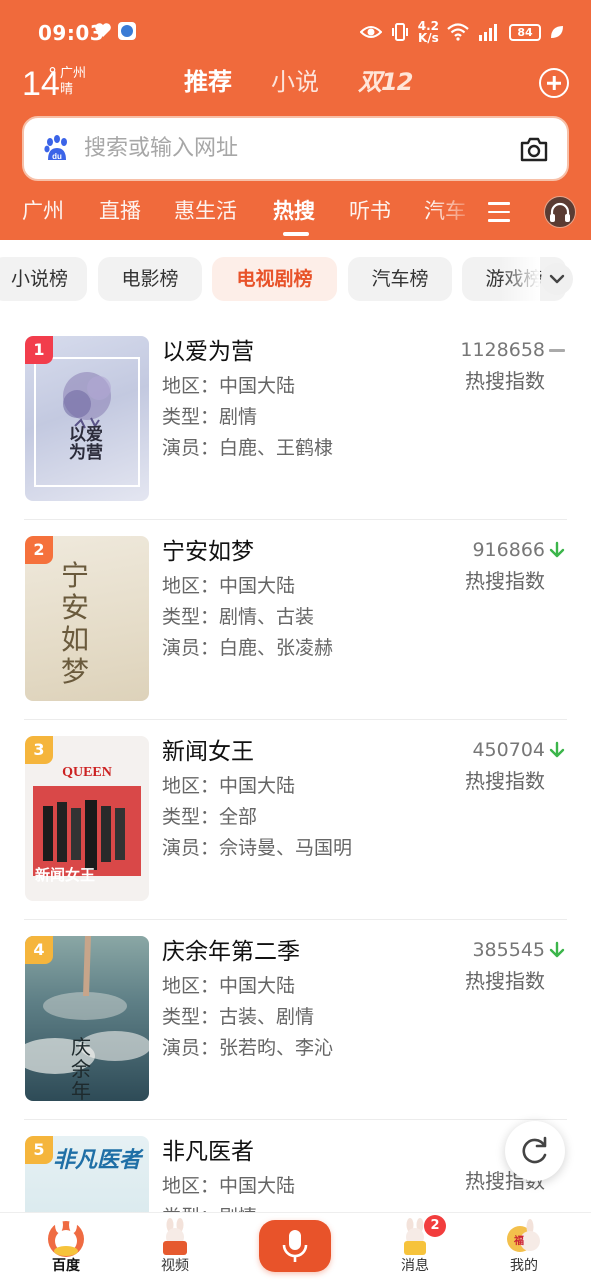 The image size is (591, 1280). What do you see at coordinates (534, 149) in the screenshot?
I see `camera-icon` at bounding box center [534, 149].